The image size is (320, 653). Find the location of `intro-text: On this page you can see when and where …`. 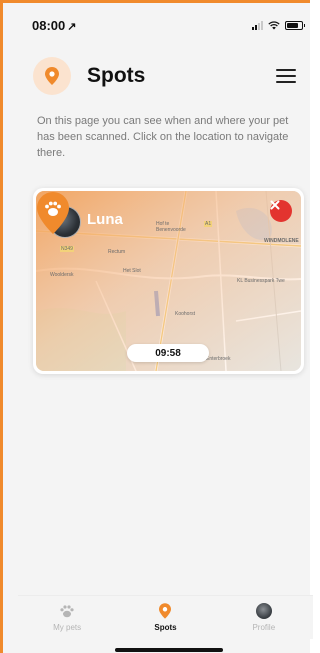

intro-text: On this page you can see when and where … is located at coordinates (163, 137).